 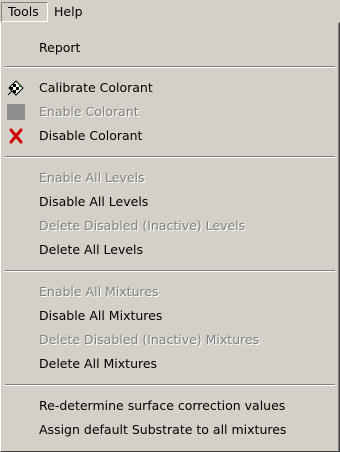 I want to click on menu-item-delete-all-mixtures: Delete All Mixtures, so click(x=170, y=364).